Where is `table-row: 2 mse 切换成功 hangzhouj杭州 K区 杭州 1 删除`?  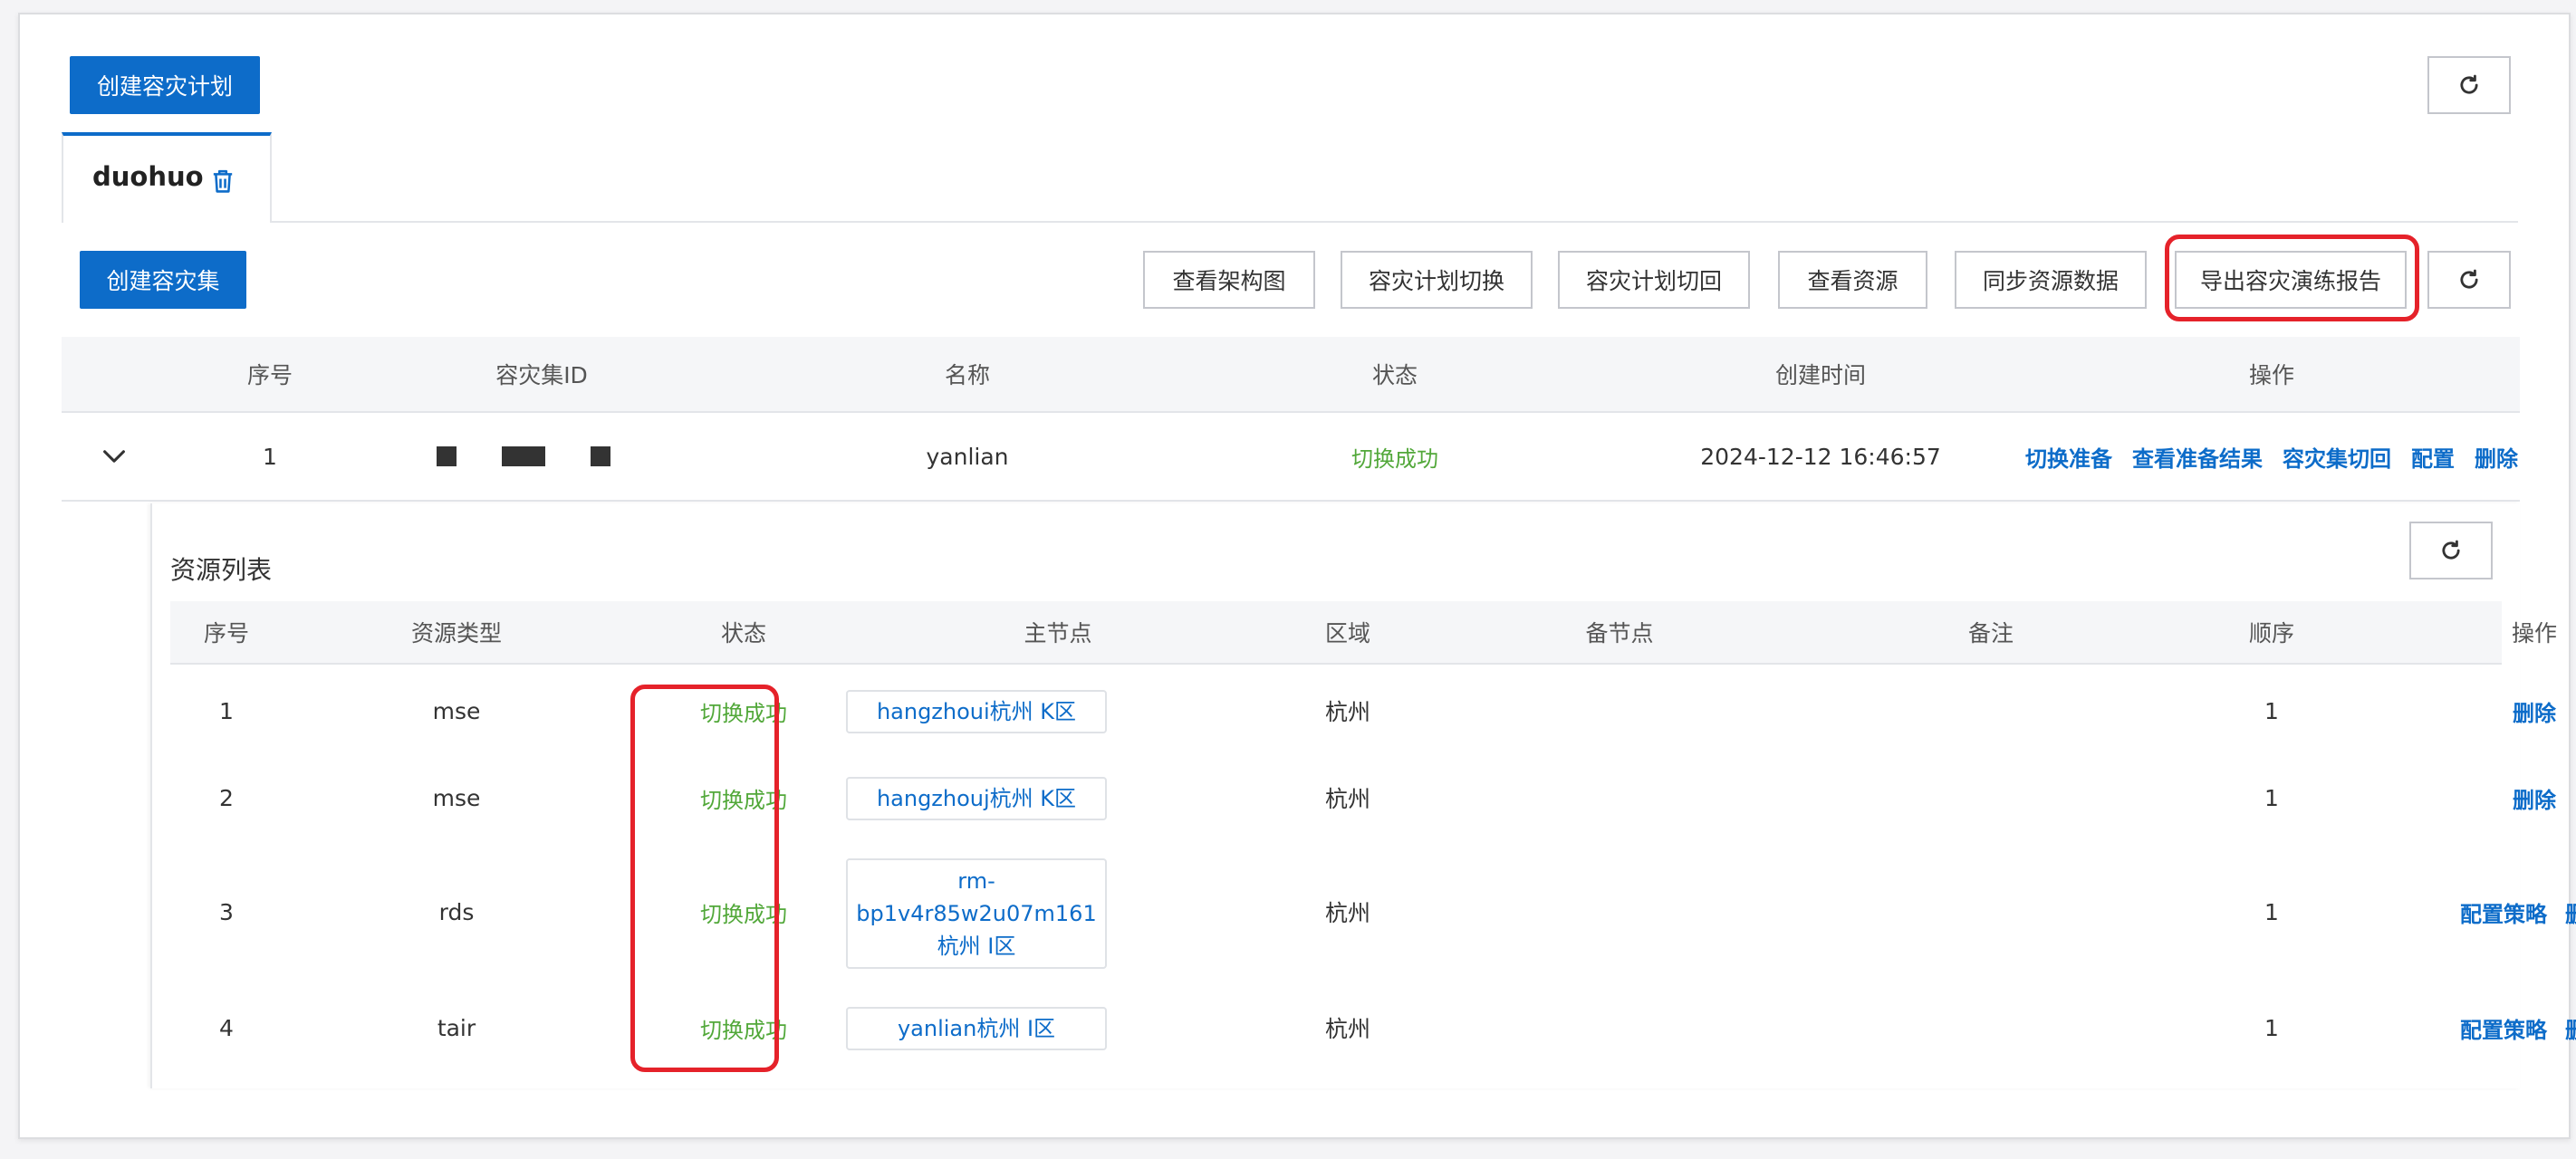 table-row: 2 mse 切换成功 hangzhouj杭州 K区 杭州 1 删除 is located at coordinates (1363, 798).